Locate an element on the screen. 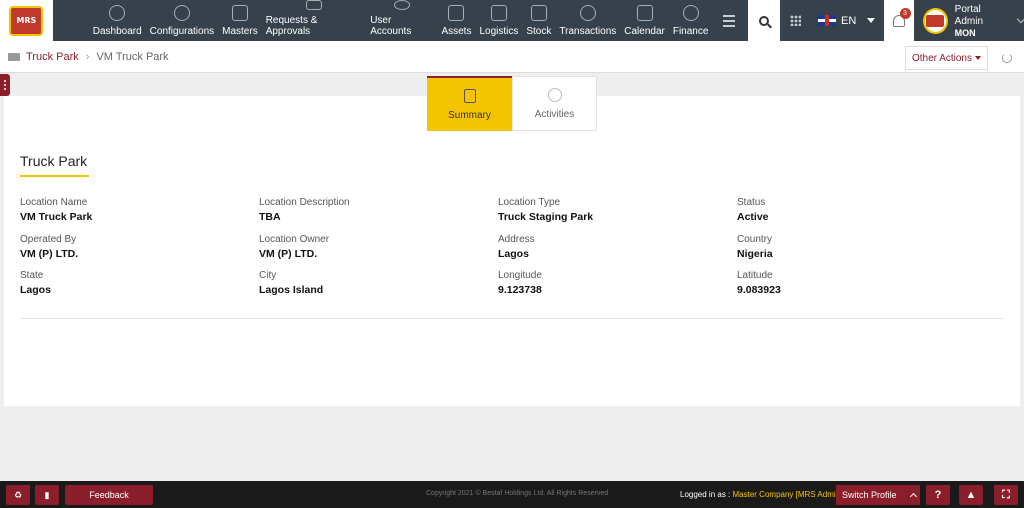  fullscreen-button: ⛶ is located at coordinates (1006, 495).